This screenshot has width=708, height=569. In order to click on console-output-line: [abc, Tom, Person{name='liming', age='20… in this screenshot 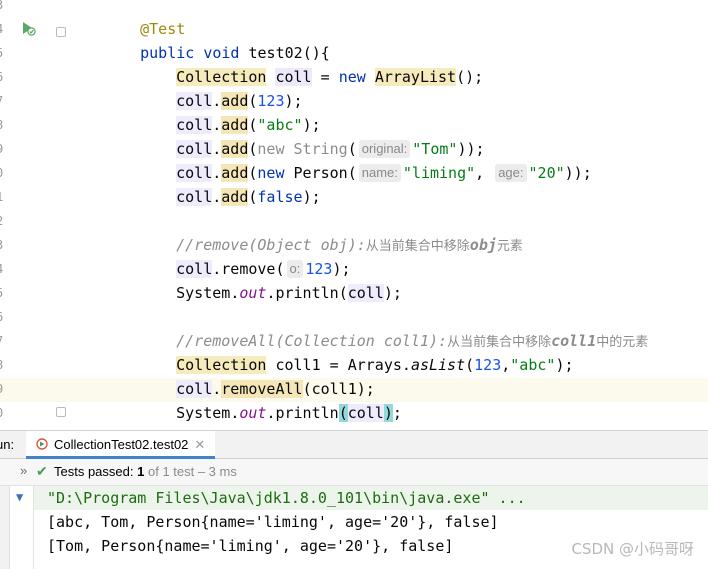, I will do `click(273, 522)`.